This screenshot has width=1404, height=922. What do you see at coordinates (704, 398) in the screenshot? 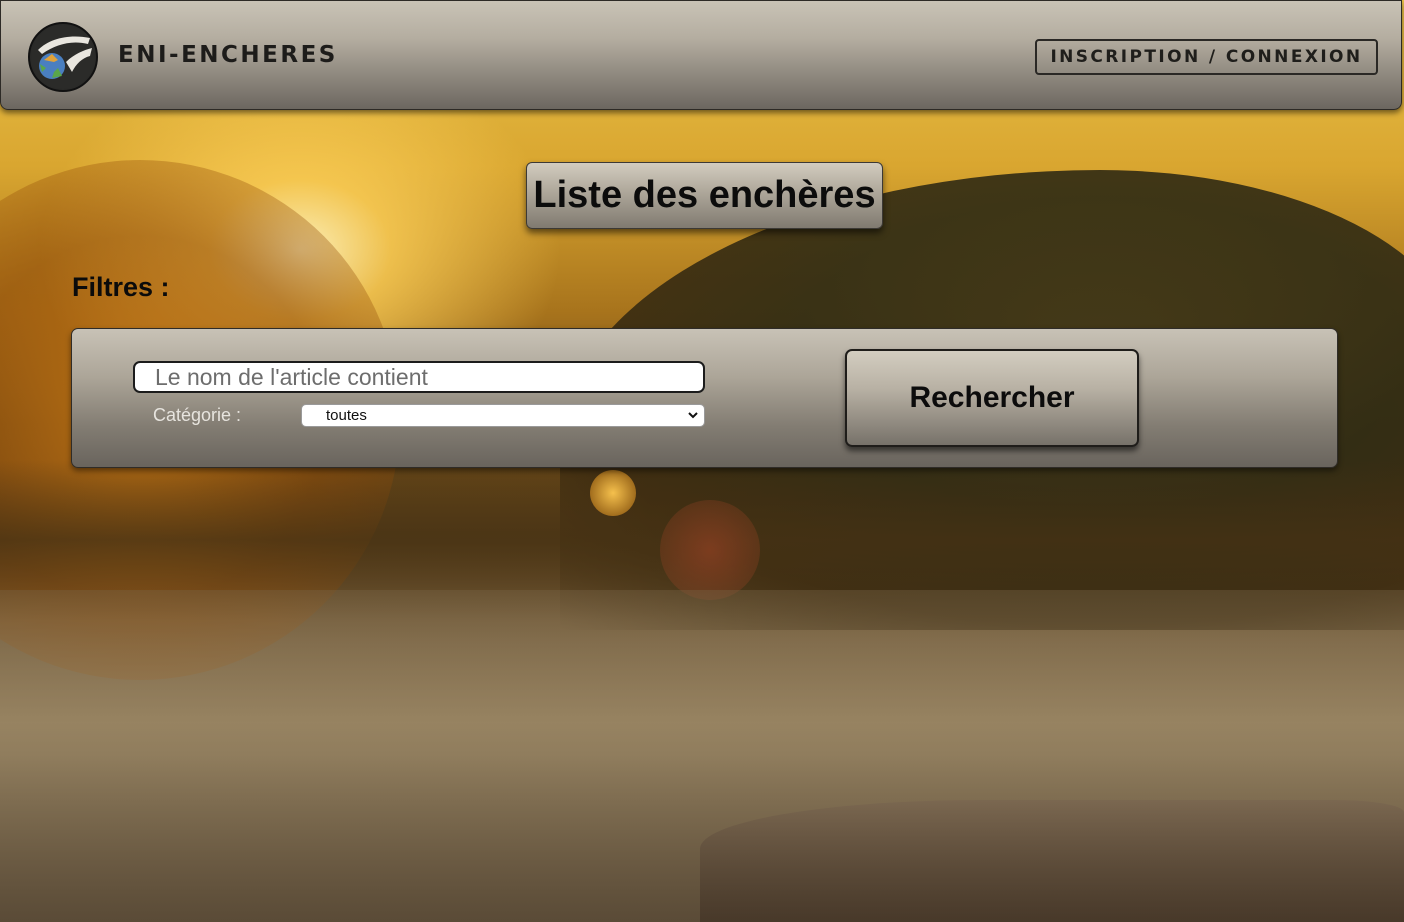
I see `filters-panel: Catégorie : toutes Rechercher` at bounding box center [704, 398].